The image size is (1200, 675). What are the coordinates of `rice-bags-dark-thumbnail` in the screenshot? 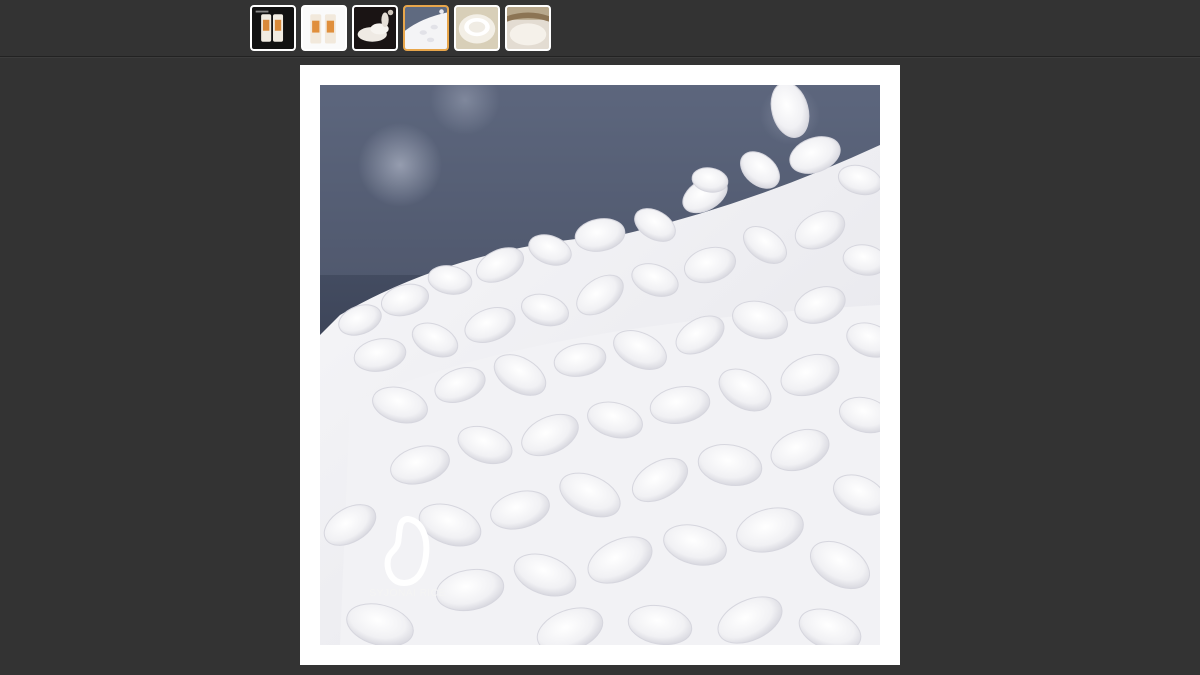 It's located at (273, 28).